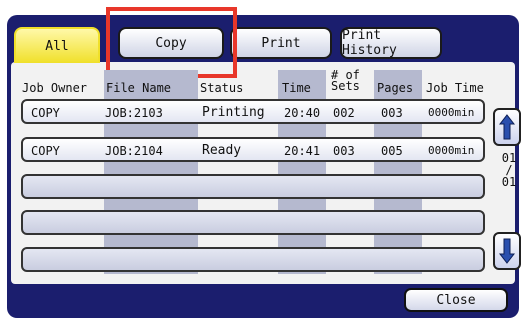 The height and width of the screenshot is (320, 526). I want to click on tab-all-label: All, so click(57, 46).